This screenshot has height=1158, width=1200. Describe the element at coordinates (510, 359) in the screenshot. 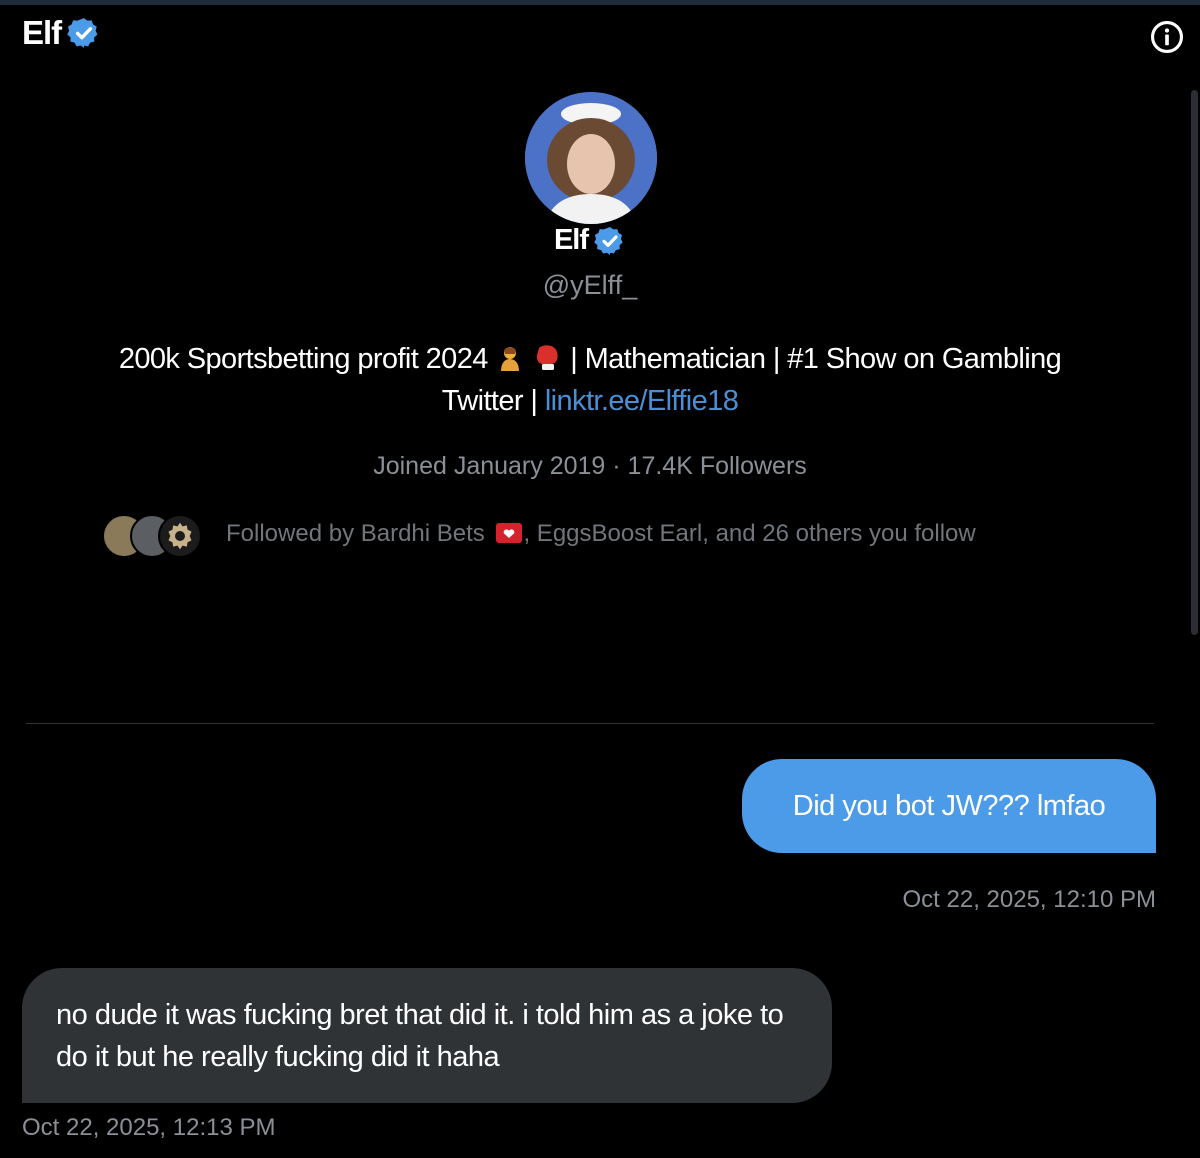

I see `woman-gesturing-emoji` at that location.